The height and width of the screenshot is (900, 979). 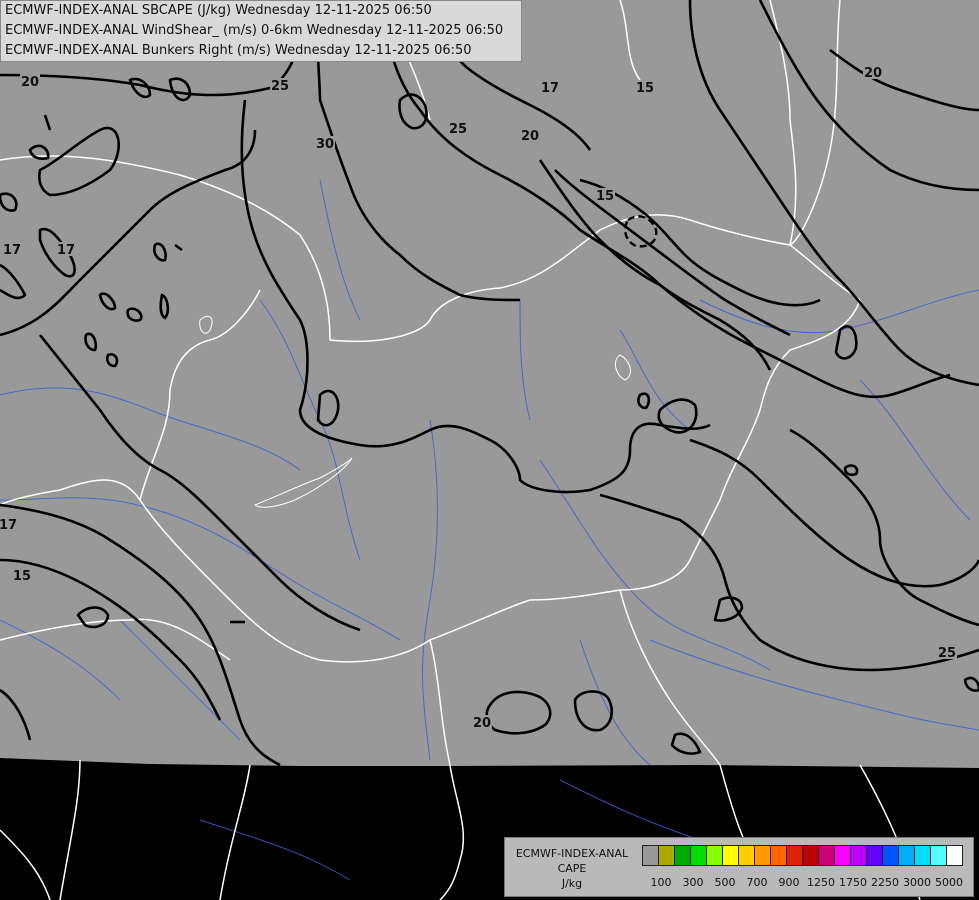 I want to click on legend-tick-label: 2250, so click(x=885, y=882).